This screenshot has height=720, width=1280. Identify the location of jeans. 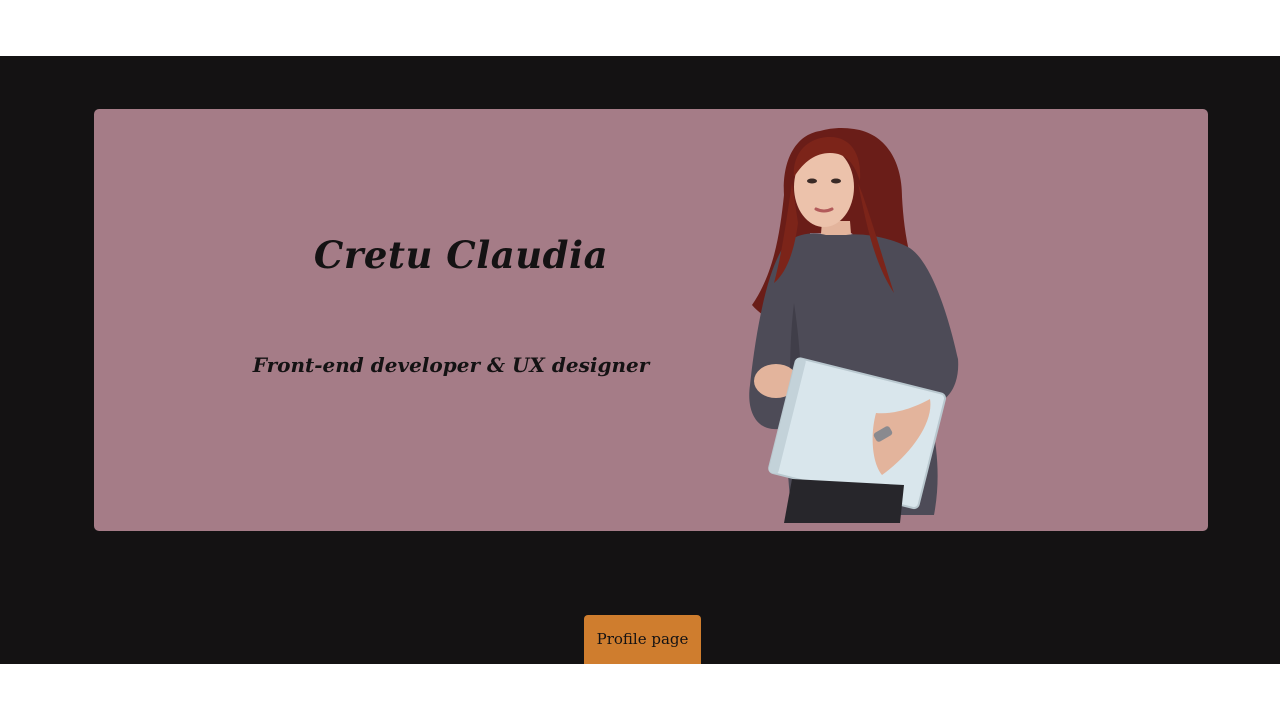
(844, 501).